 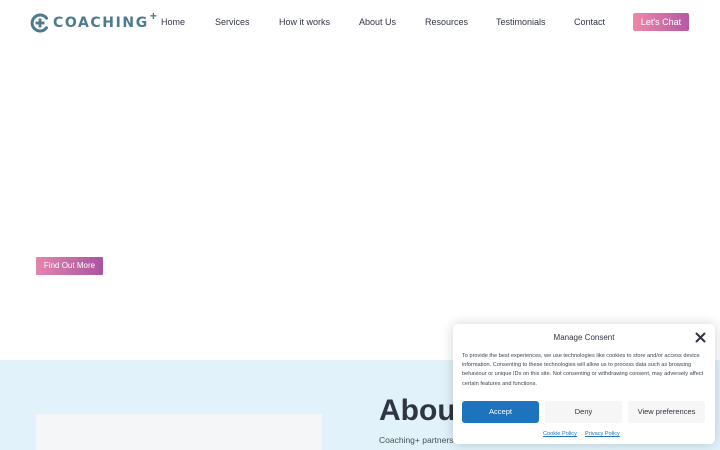 I want to click on nav-services: Services, so click(x=232, y=22).